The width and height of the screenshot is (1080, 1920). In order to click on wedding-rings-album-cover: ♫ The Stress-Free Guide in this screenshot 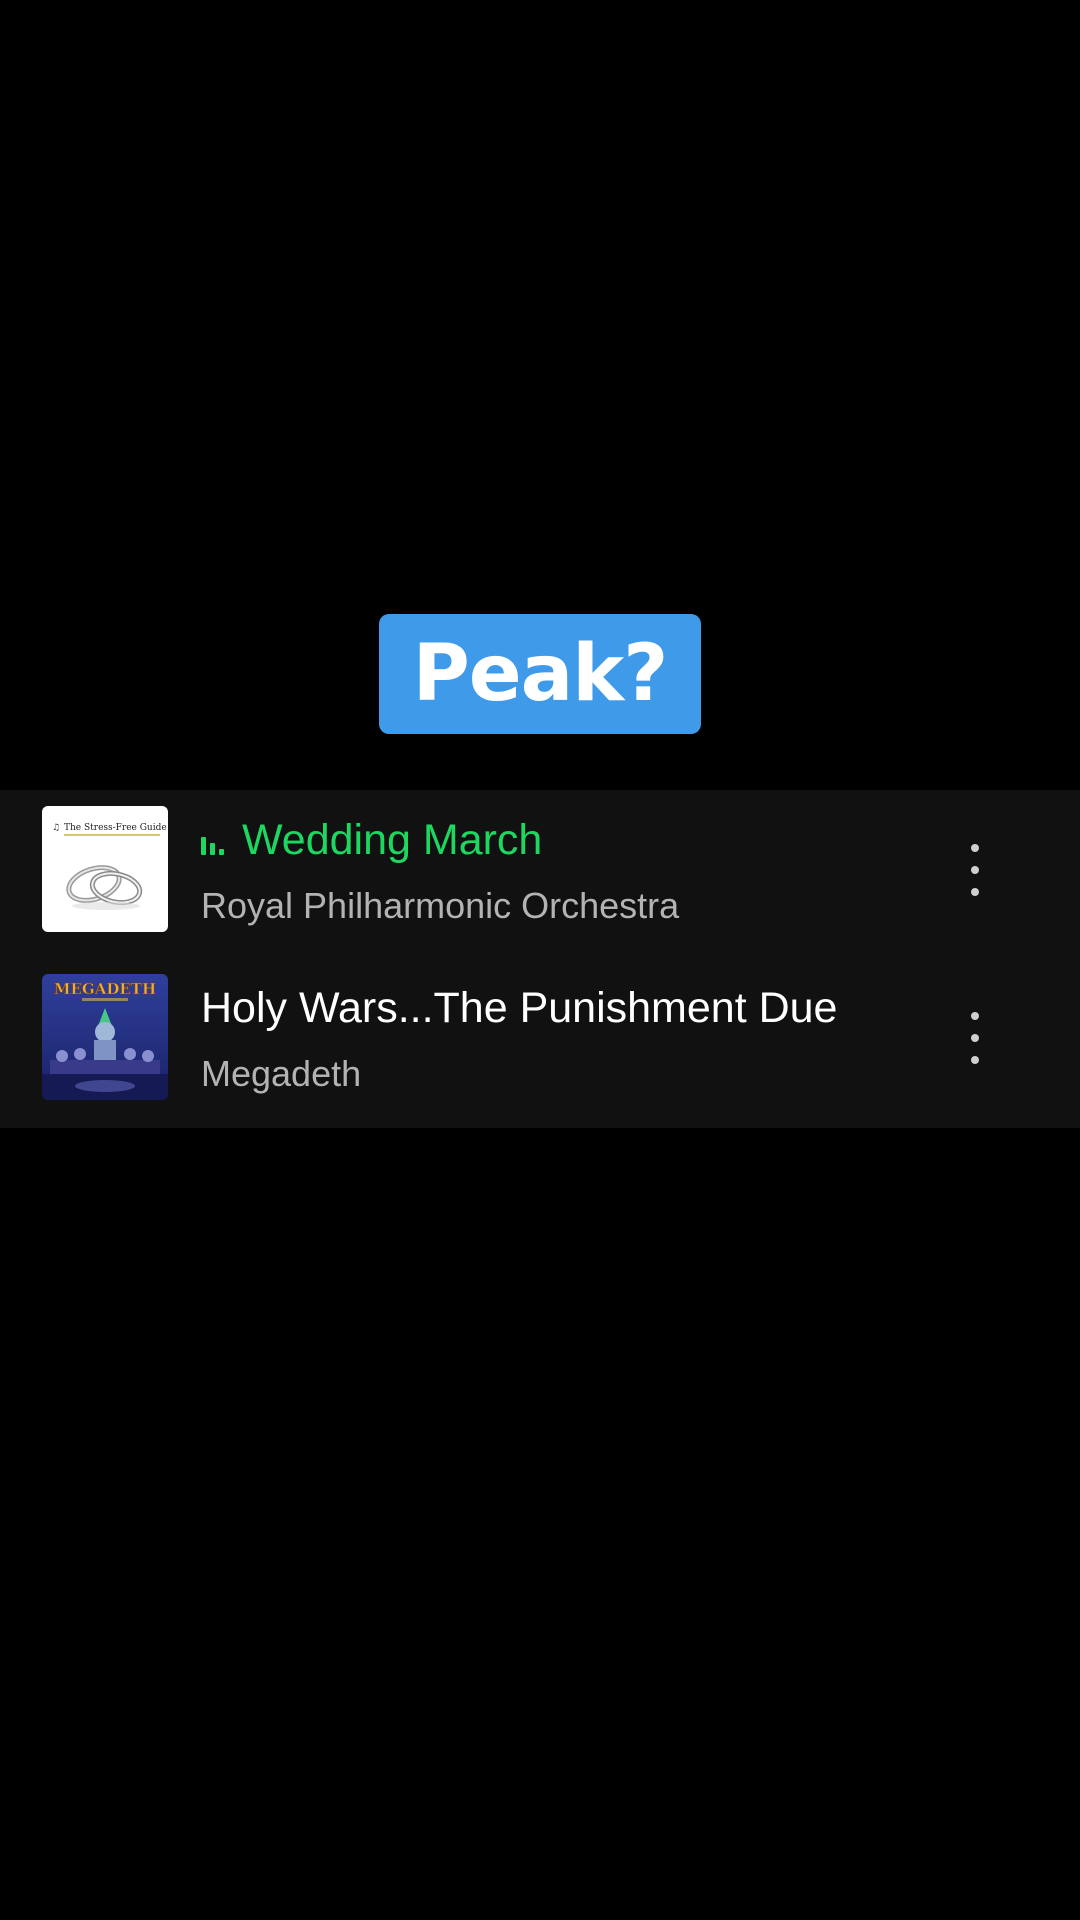, I will do `click(105, 869)`.